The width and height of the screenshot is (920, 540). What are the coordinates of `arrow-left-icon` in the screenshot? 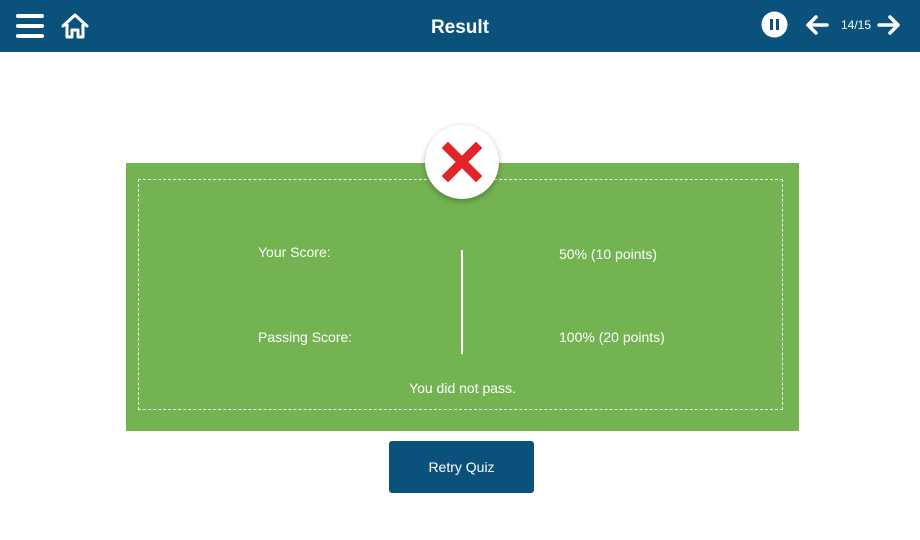 It's located at (817, 25).